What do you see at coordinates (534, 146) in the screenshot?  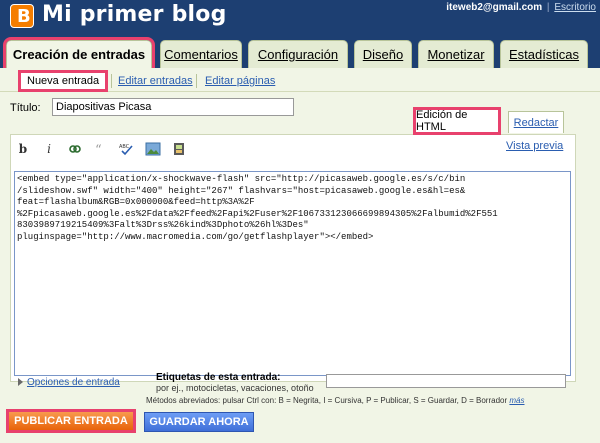 I see `preview-link: Vista previa` at bounding box center [534, 146].